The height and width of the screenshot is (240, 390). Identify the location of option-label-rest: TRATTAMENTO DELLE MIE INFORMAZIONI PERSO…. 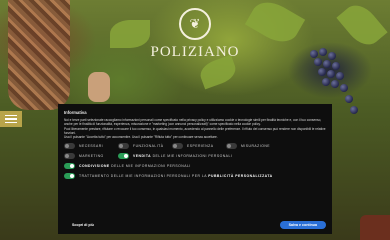
(143, 176).